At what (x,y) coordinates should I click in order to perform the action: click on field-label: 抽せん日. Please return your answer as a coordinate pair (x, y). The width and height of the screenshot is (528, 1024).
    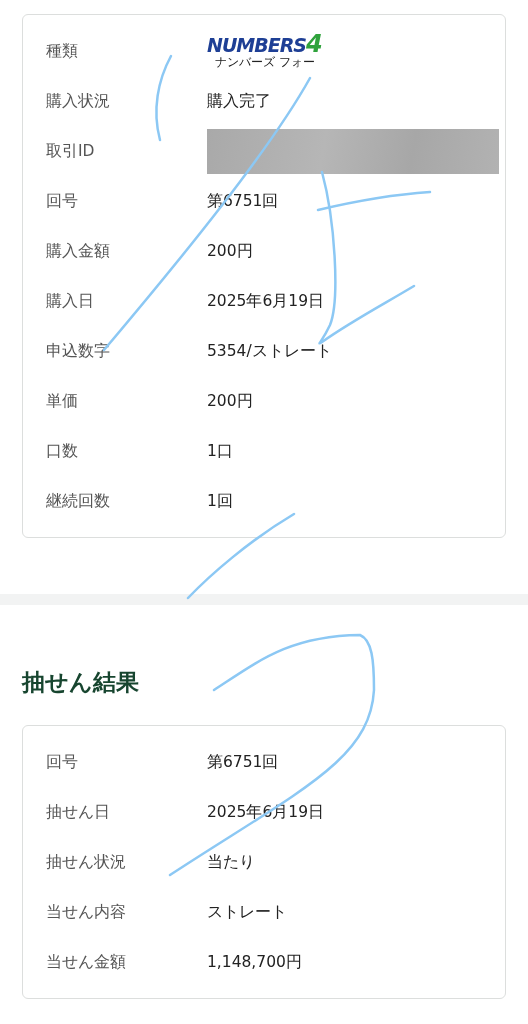
    Looking at the image, I should click on (78, 812).